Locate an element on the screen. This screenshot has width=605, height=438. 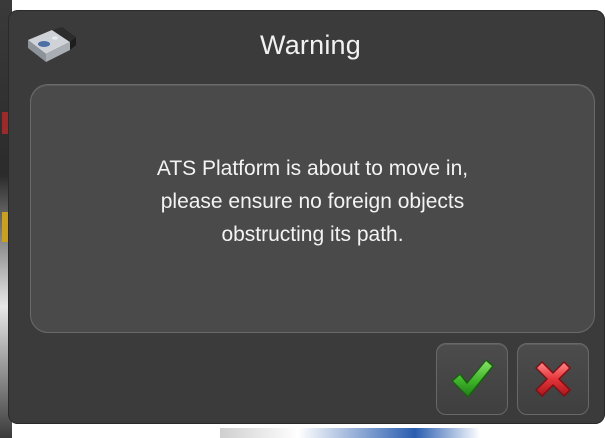
checkmark-icon is located at coordinates (472, 379).